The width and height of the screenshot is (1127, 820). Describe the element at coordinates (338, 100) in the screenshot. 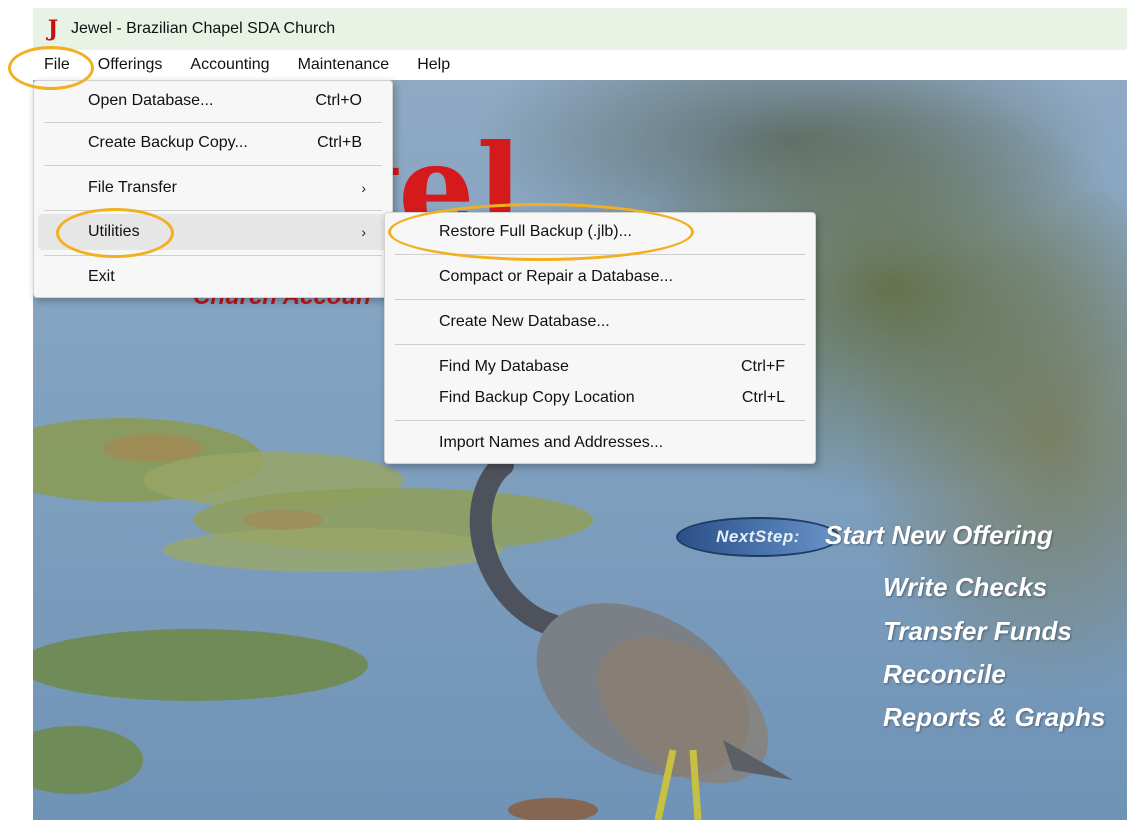

I see `shortcut-label: Ctrl+O` at that location.